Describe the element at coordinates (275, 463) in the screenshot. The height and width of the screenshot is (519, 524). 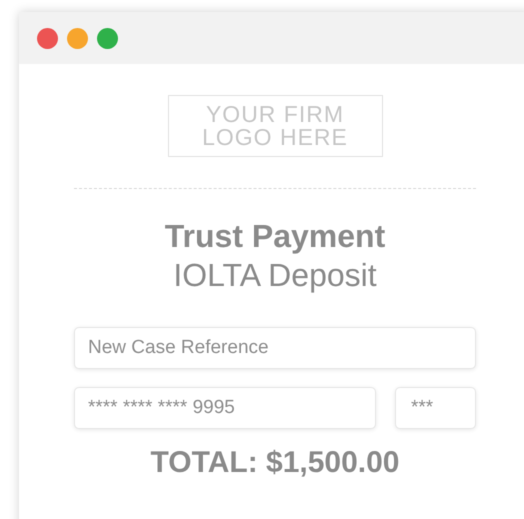
I see `total-amount: TOTAL: $1,500.00` at that location.